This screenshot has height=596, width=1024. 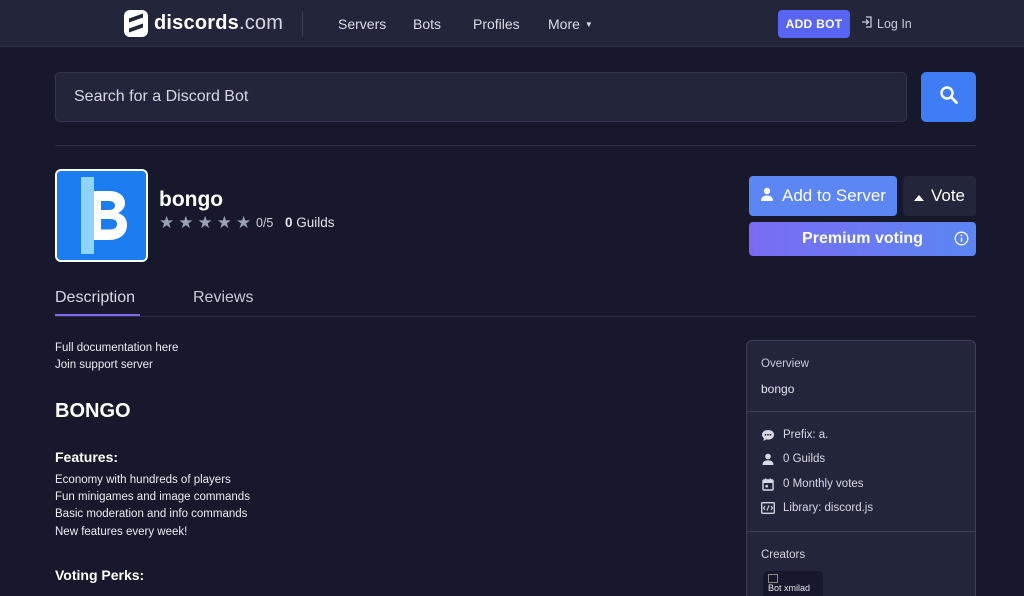 I want to click on search-button, so click(x=948, y=97).